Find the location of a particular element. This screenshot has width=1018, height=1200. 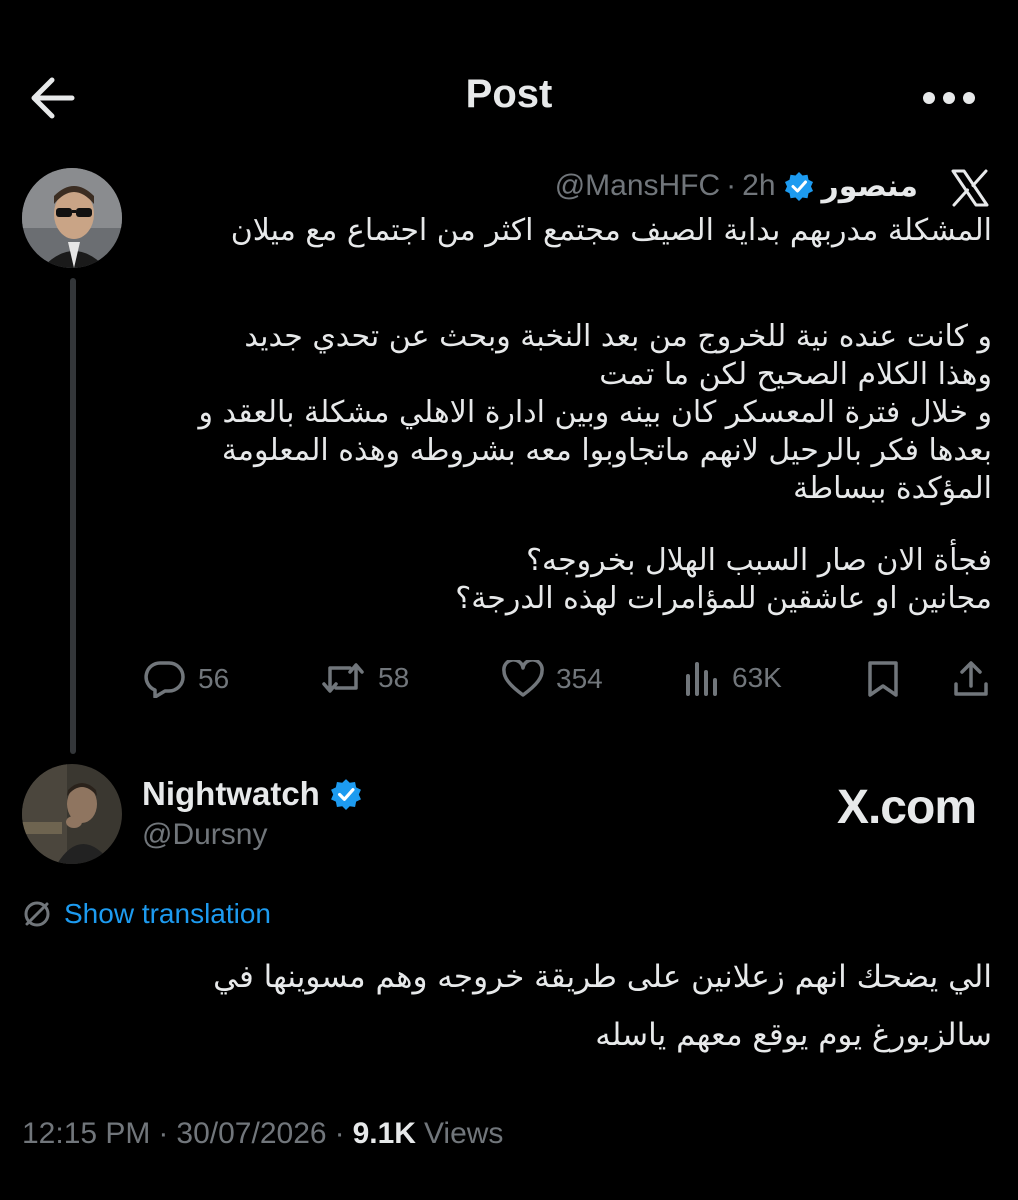

x-logo-button is located at coordinates (970, 188).